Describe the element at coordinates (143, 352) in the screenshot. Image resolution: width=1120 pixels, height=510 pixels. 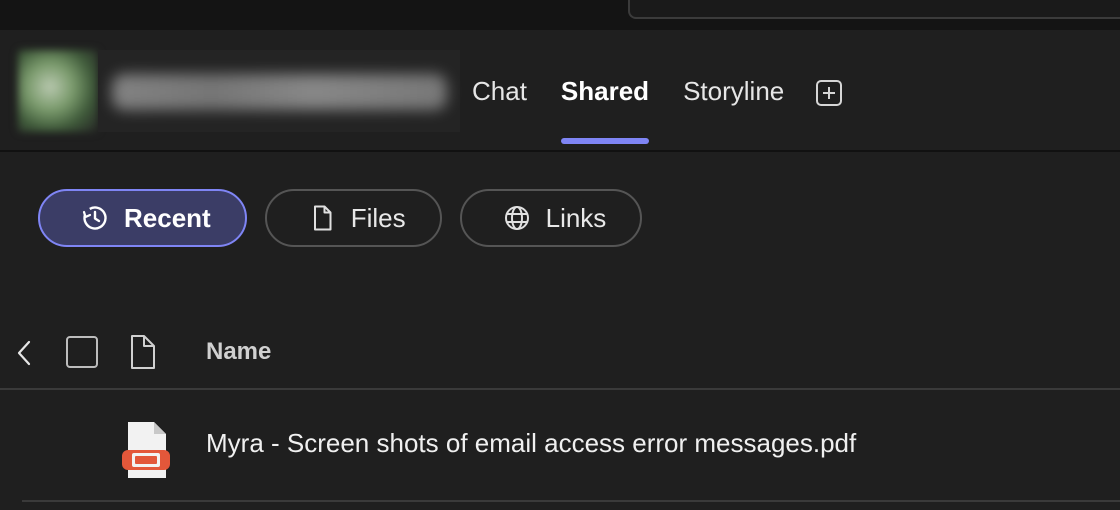
I see `file-type-icon` at that location.